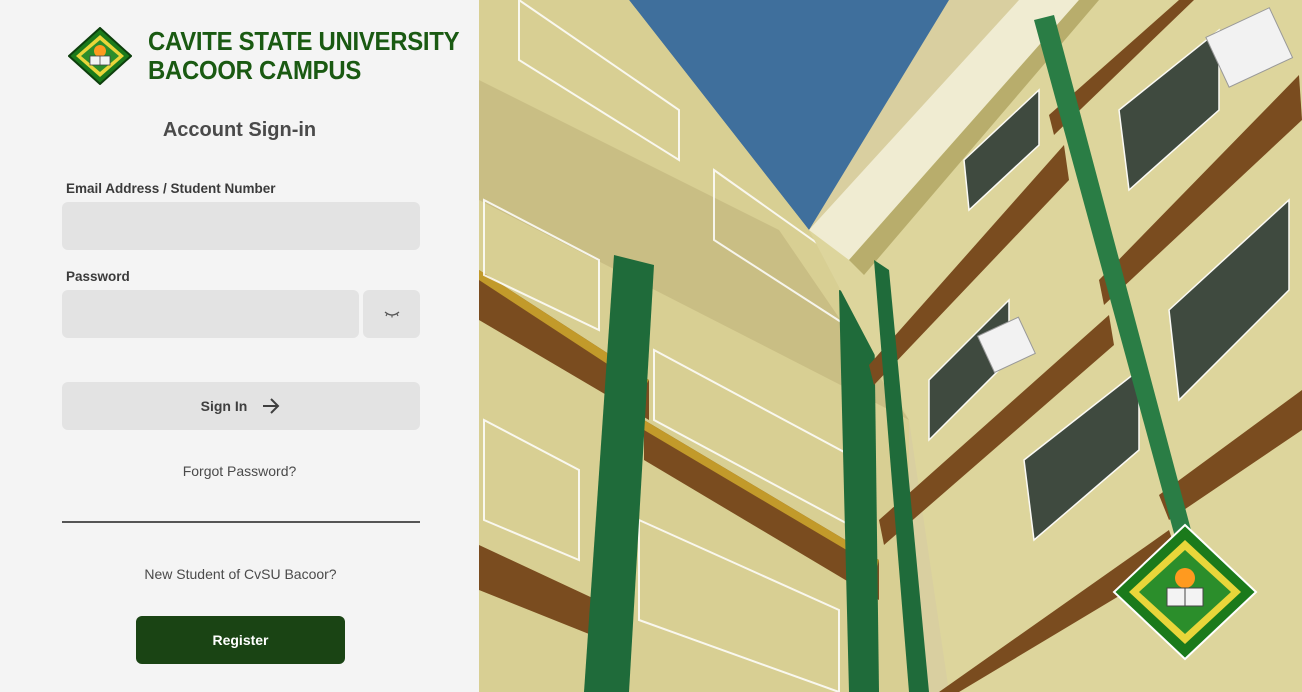 Image resolution: width=1302 pixels, height=692 pixels. What do you see at coordinates (239, 471) in the screenshot?
I see `forgot-password-link: Forgot Password?` at bounding box center [239, 471].